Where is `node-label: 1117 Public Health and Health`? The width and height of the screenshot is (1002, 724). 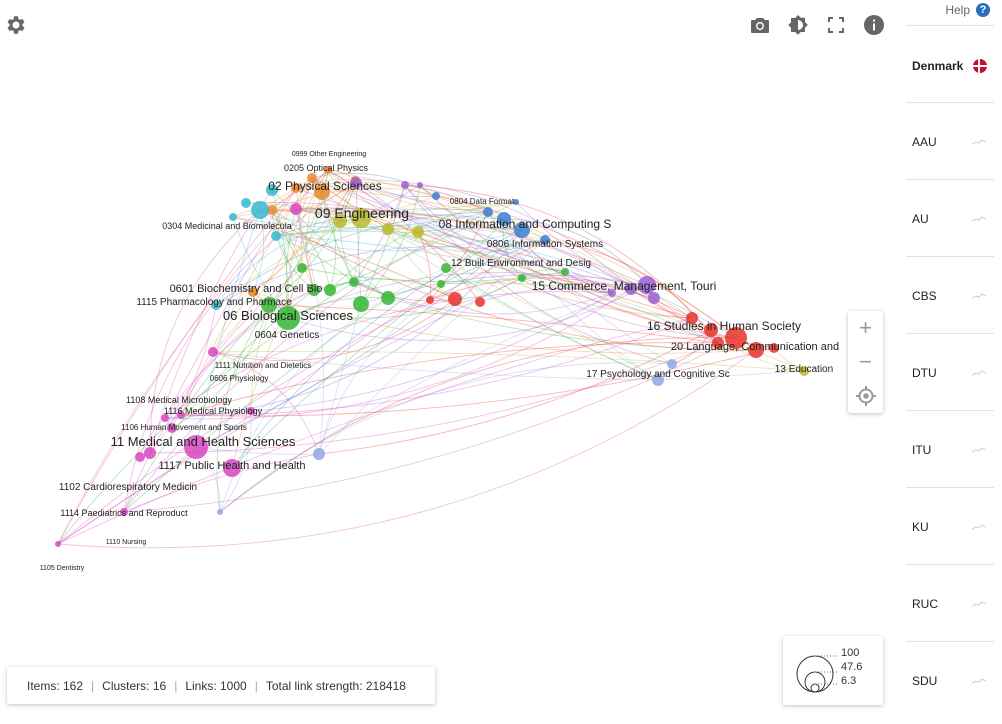 node-label: 1117 Public Health and Health is located at coordinates (232, 466).